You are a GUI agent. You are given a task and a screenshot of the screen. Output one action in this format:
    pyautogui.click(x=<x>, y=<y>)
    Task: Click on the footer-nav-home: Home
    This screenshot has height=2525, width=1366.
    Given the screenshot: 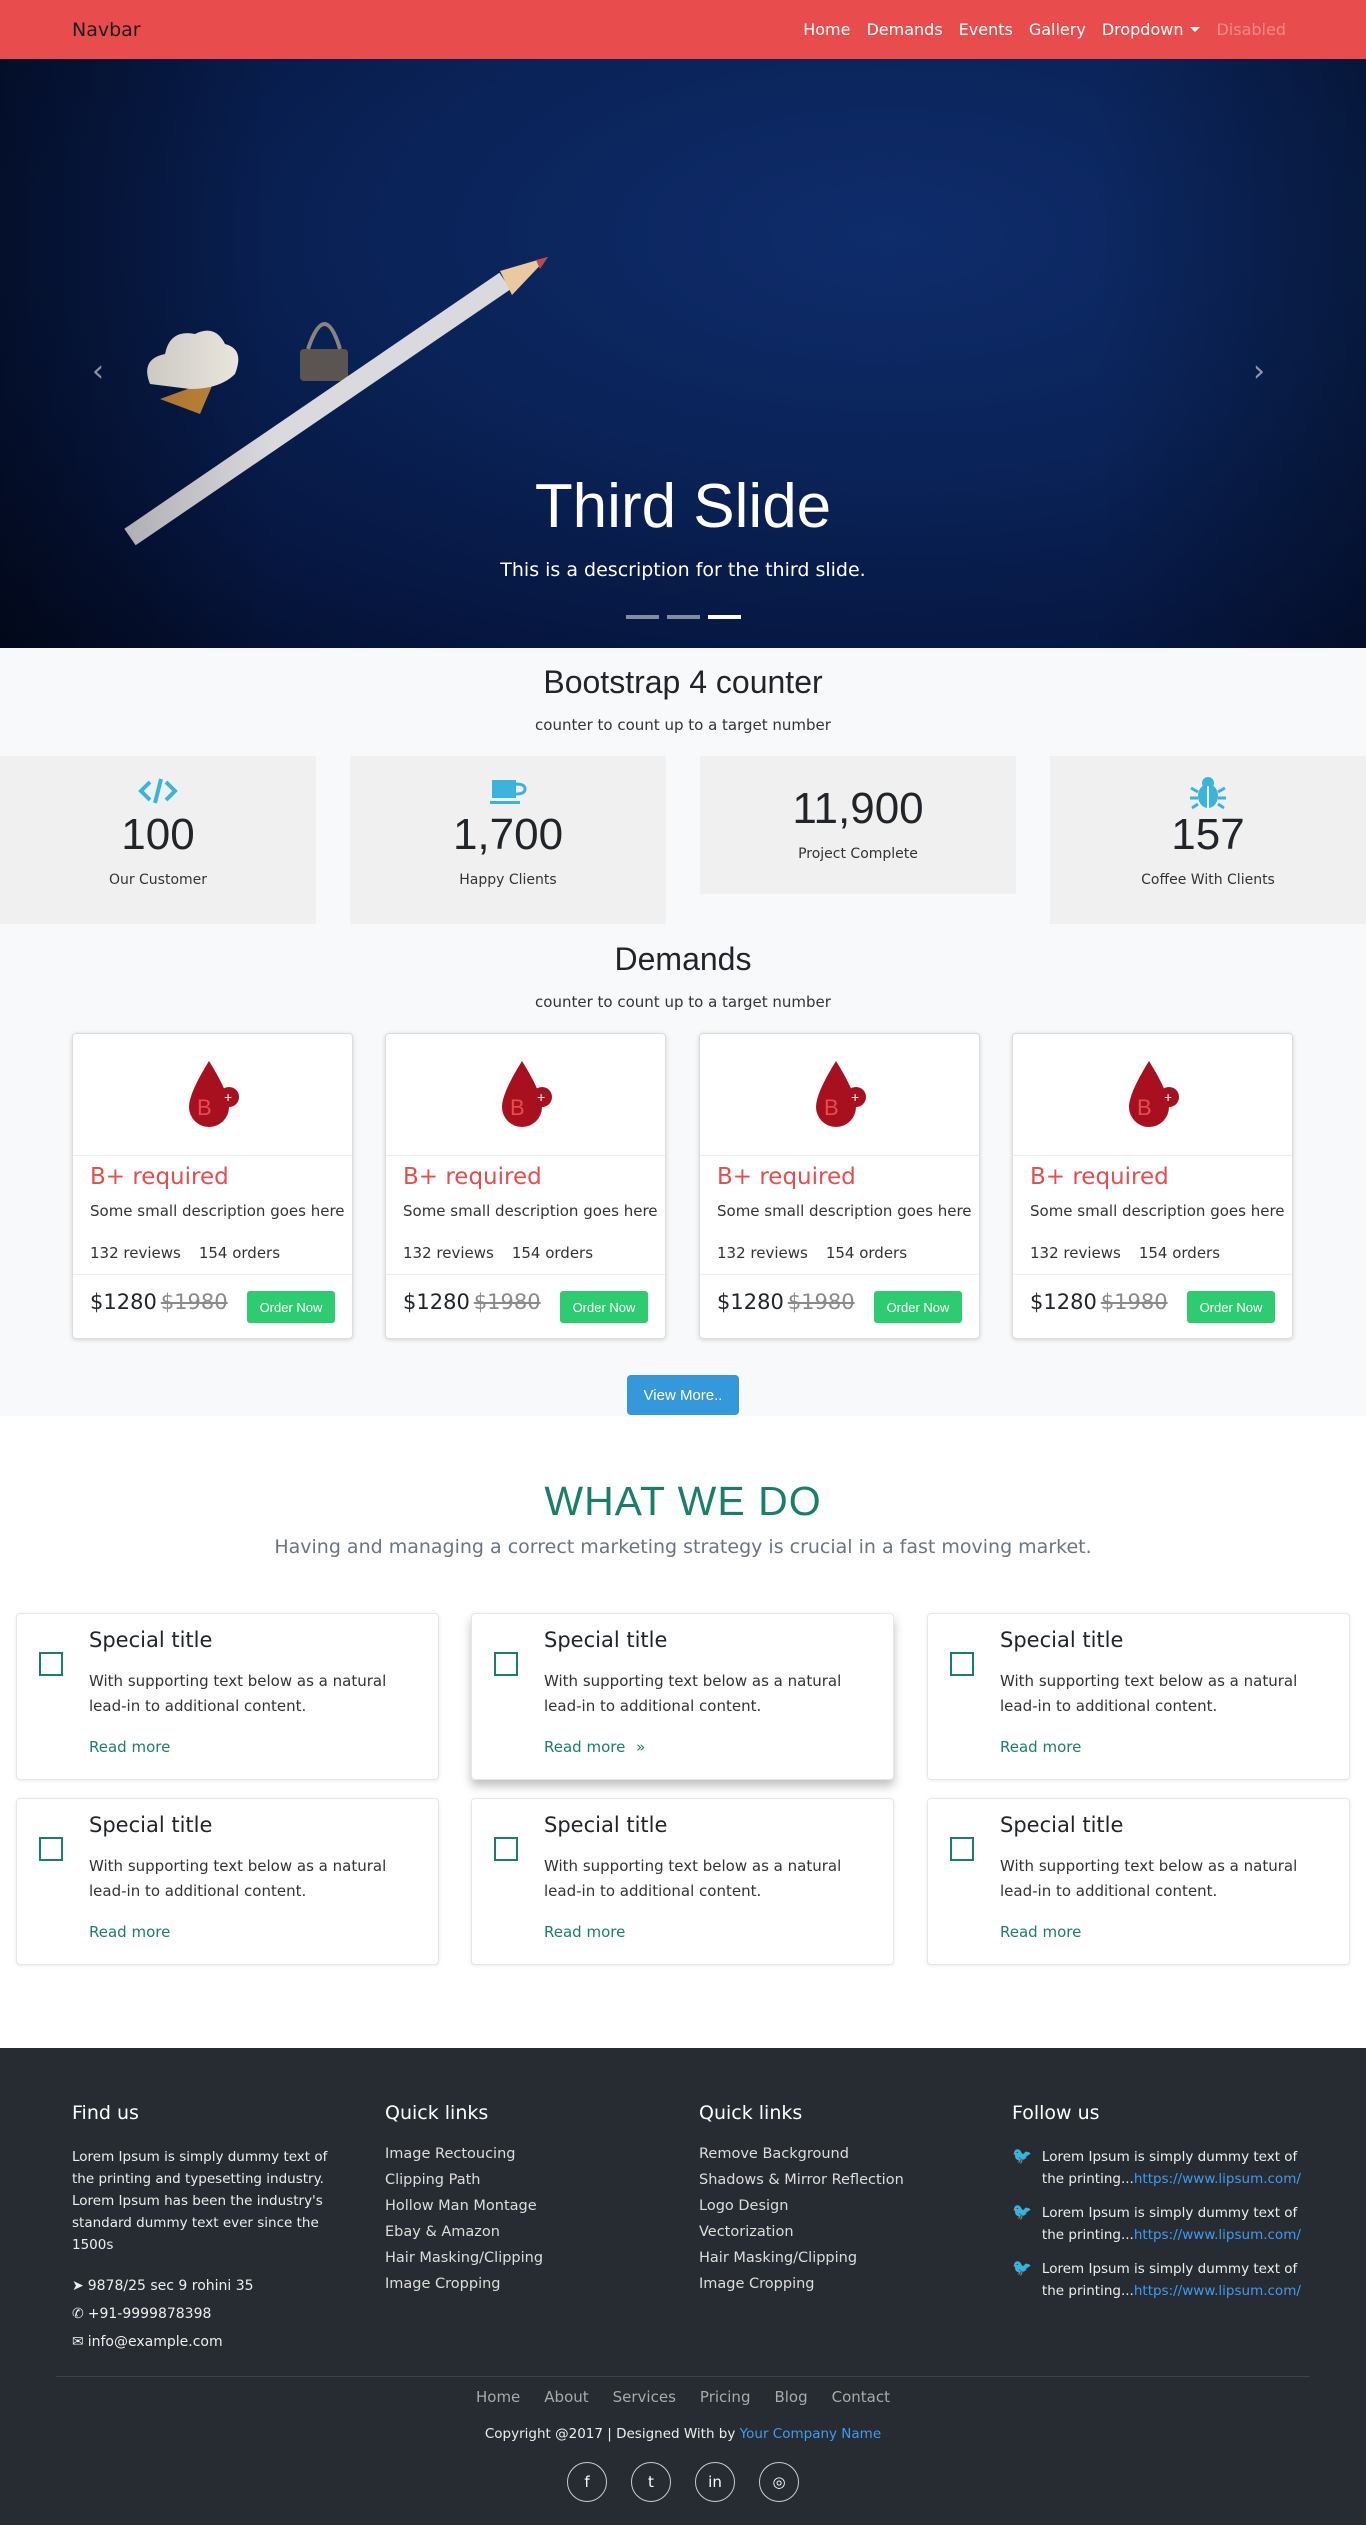 What is the action you would take?
    pyautogui.click(x=498, y=2397)
    